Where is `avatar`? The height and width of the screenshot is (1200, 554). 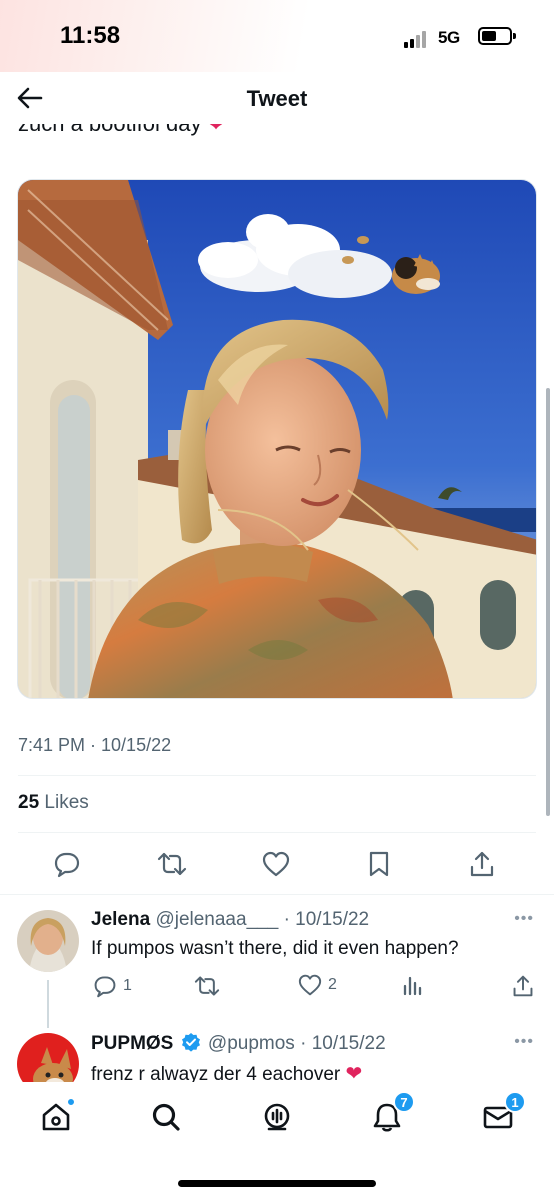
avatar is located at coordinates (48, 941).